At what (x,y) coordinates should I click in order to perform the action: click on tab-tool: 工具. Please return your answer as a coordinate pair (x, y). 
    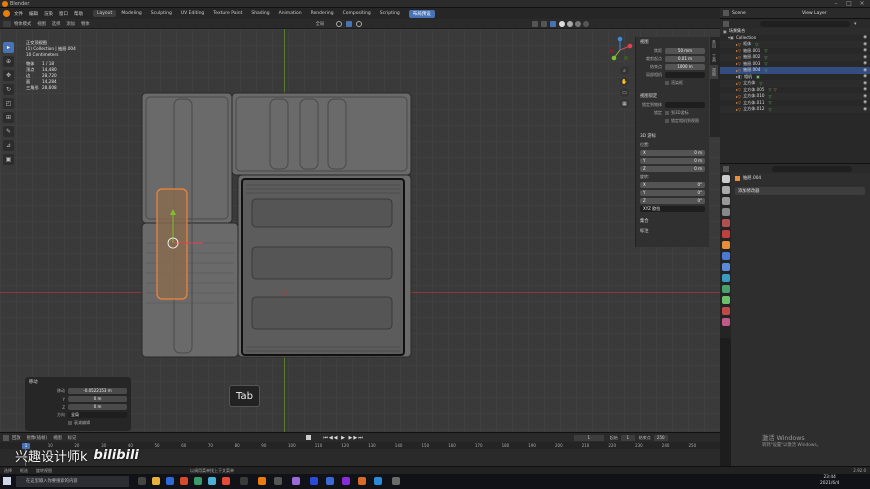
    Looking at the image, I should click on (714, 58).